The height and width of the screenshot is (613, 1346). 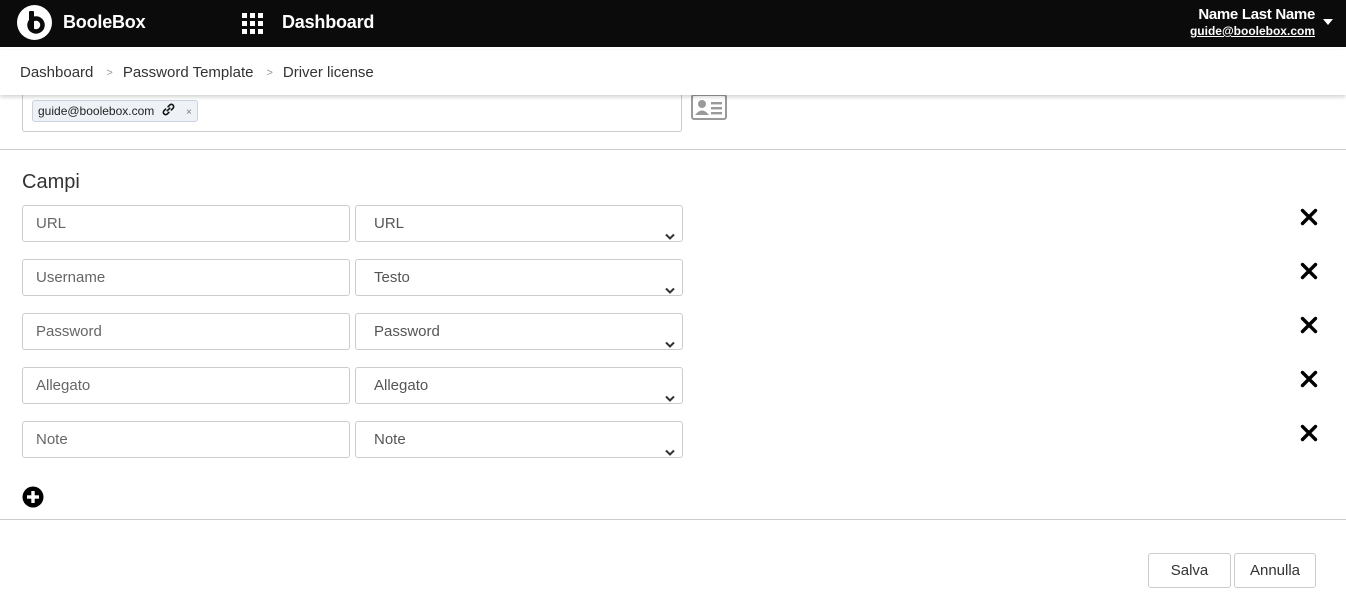 What do you see at coordinates (253, 24) in the screenshot?
I see `apps-grid-icon` at bounding box center [253, 24].